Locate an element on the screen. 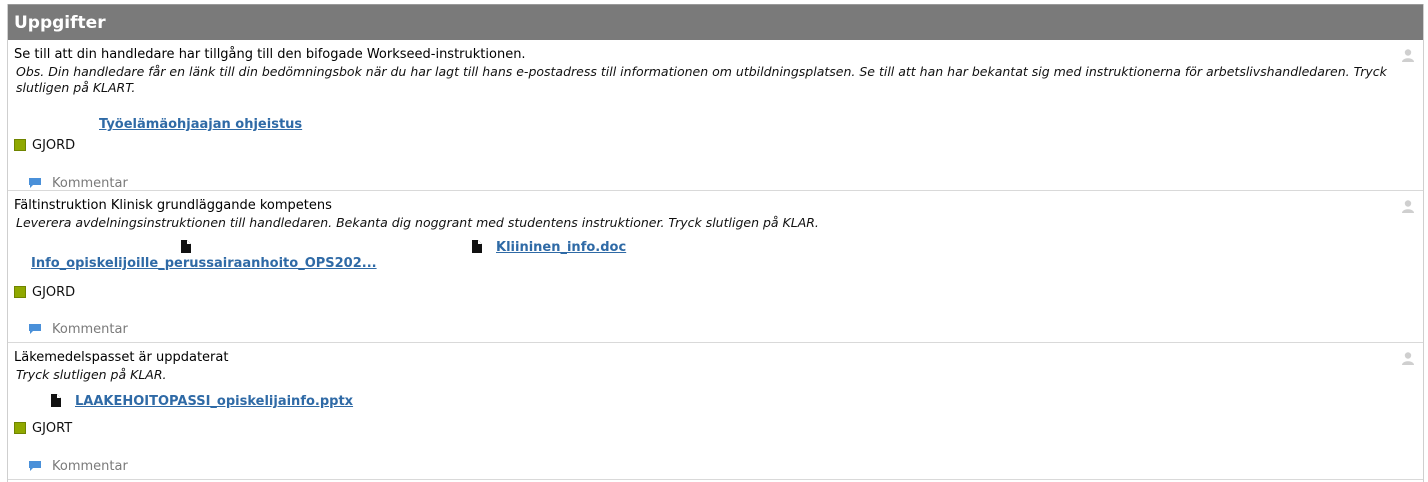  status-label: GJORT is located at coordinates (52, 428).